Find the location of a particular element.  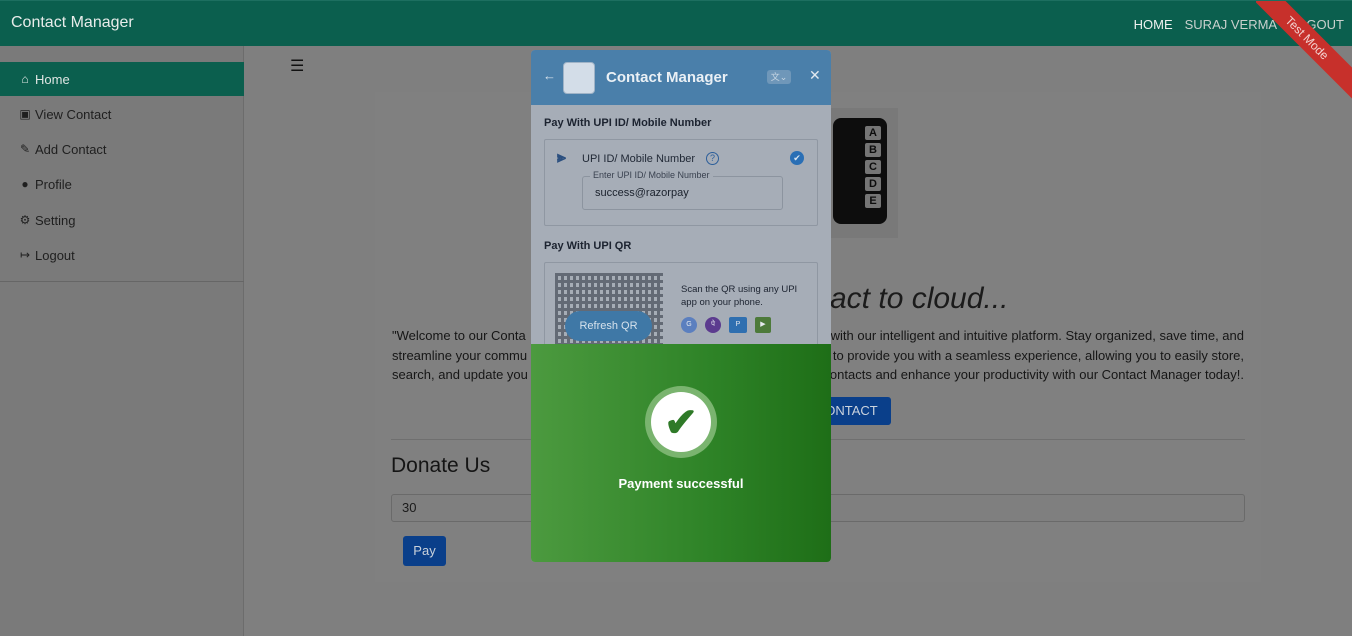

pay-button: Pay is located at coordinates (424, 551).